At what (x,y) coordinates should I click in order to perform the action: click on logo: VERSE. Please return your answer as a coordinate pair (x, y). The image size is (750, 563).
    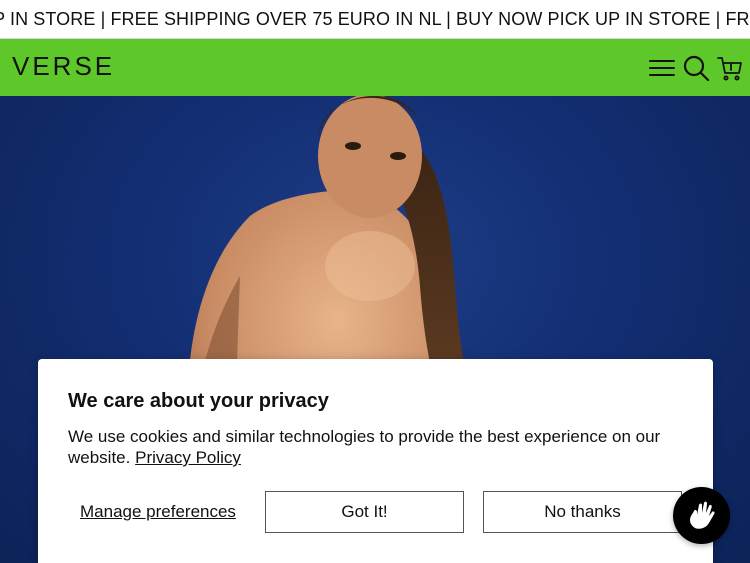
    Looking at the image, I should click on (63, 66).